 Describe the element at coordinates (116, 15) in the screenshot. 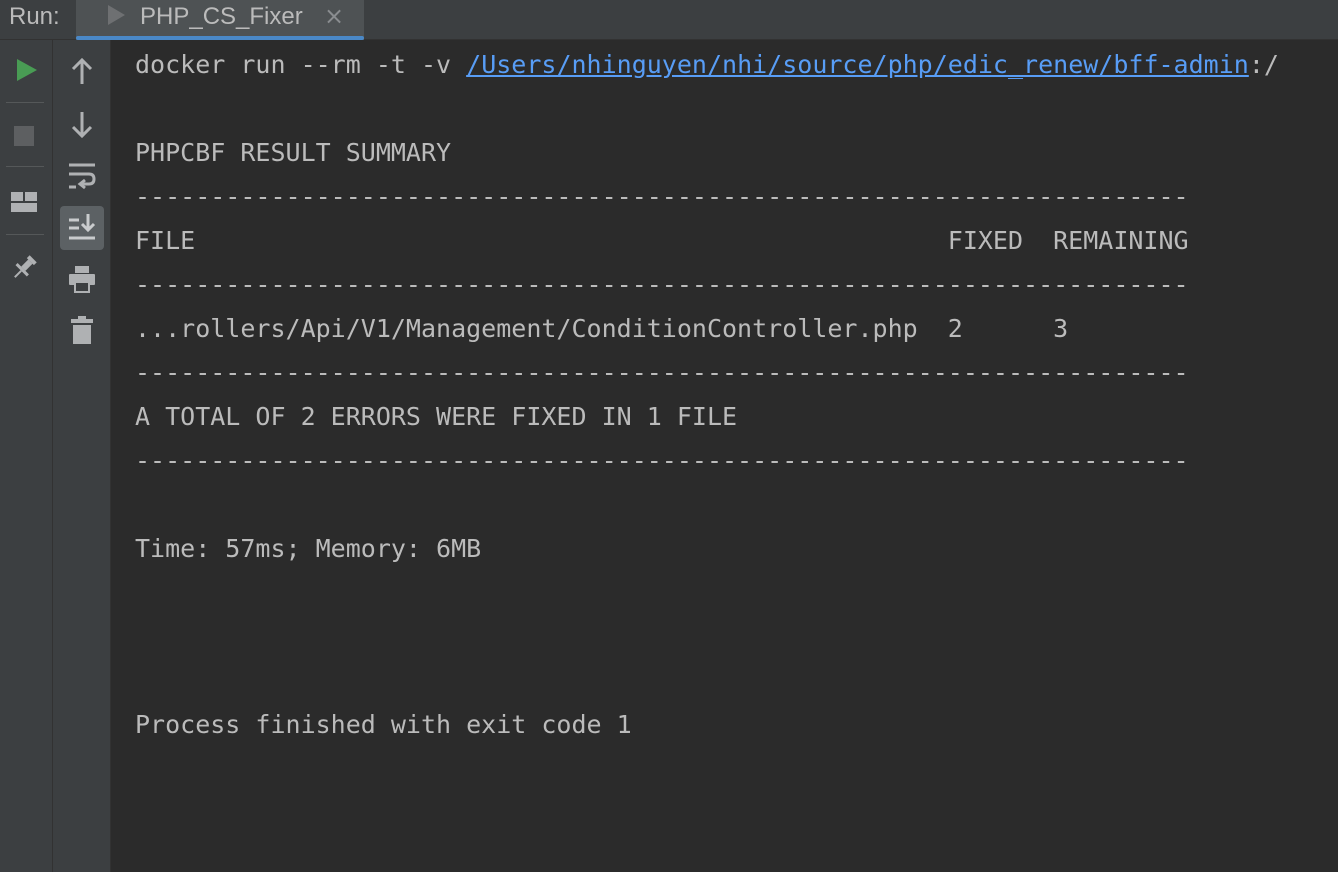

I see `run-config-icon` at that location.